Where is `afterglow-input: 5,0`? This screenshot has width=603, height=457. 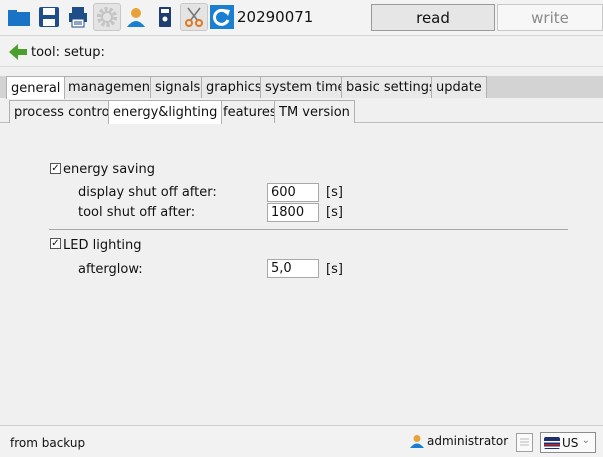 afterglow-input: 5,0 is located at coordinates (293, 268).